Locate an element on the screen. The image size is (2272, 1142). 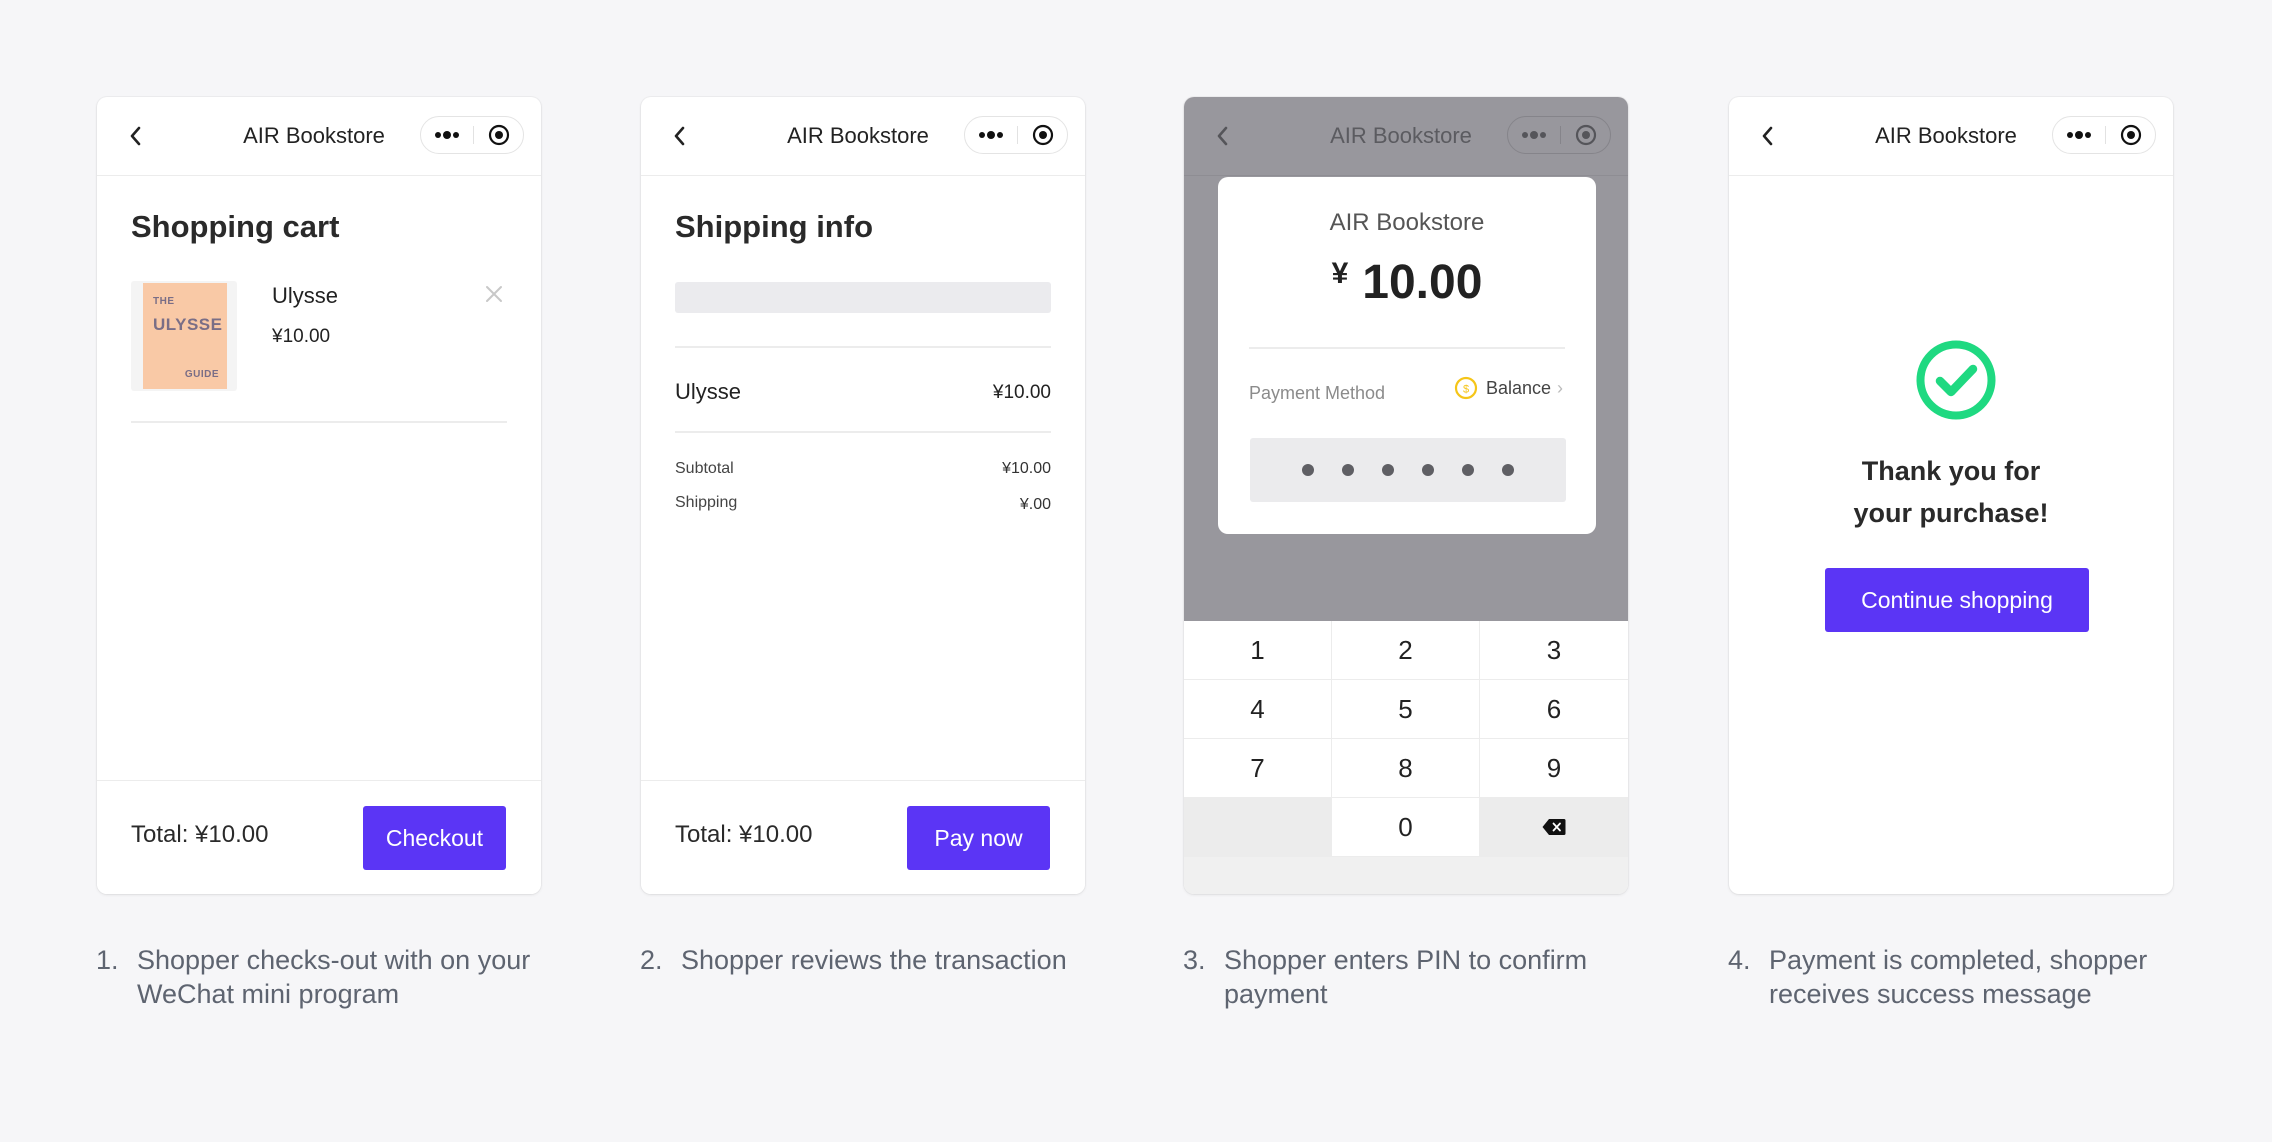
book-cover: THE ULYSSE GUIDE is located at coordinates (185, 336).